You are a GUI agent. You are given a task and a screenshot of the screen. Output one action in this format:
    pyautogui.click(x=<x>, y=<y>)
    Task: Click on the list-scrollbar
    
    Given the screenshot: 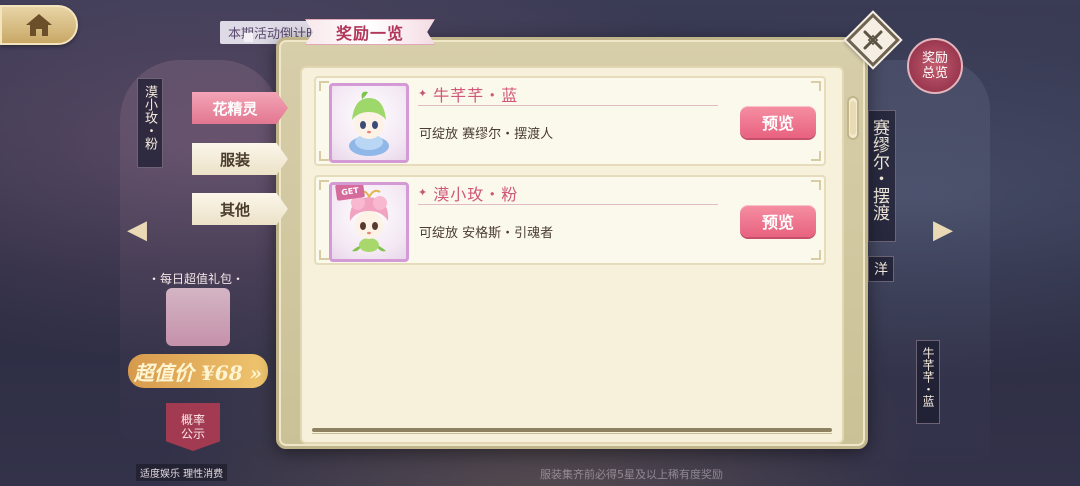 What is the action you would take?
    pyautogui.click(x=853, y=118)
    